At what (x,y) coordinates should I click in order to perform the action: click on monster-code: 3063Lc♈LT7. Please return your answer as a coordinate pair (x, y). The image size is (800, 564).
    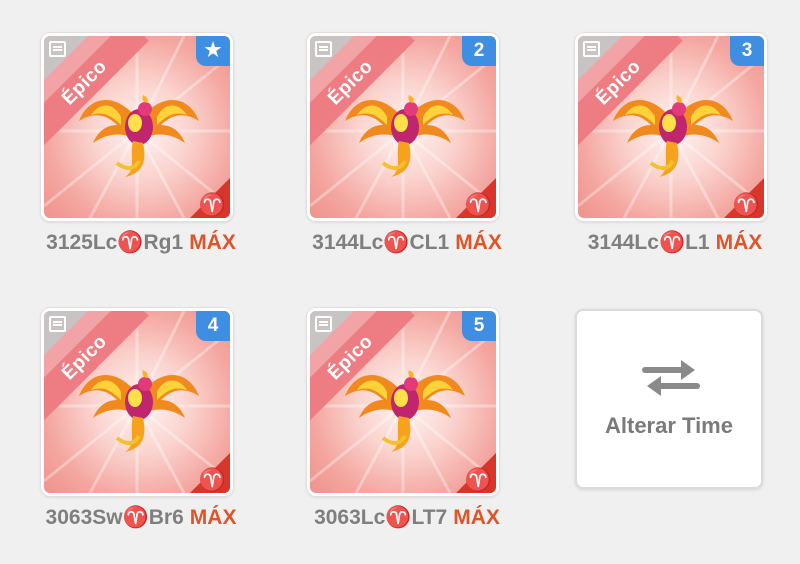
    Looking at the image, I should click on (381, 517).